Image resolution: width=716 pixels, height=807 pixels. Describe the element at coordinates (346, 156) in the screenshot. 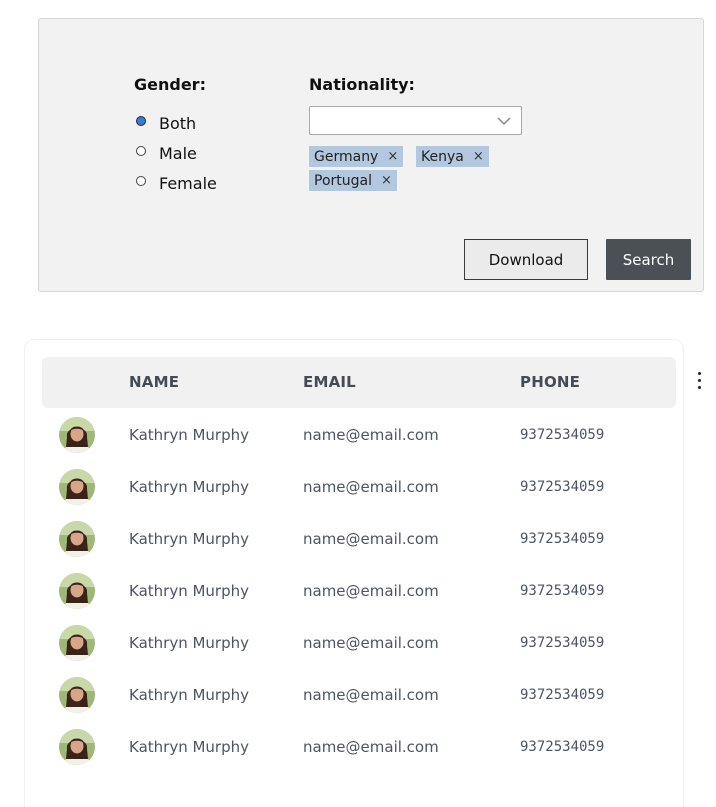

I see `tag-label: Germany` at that location.